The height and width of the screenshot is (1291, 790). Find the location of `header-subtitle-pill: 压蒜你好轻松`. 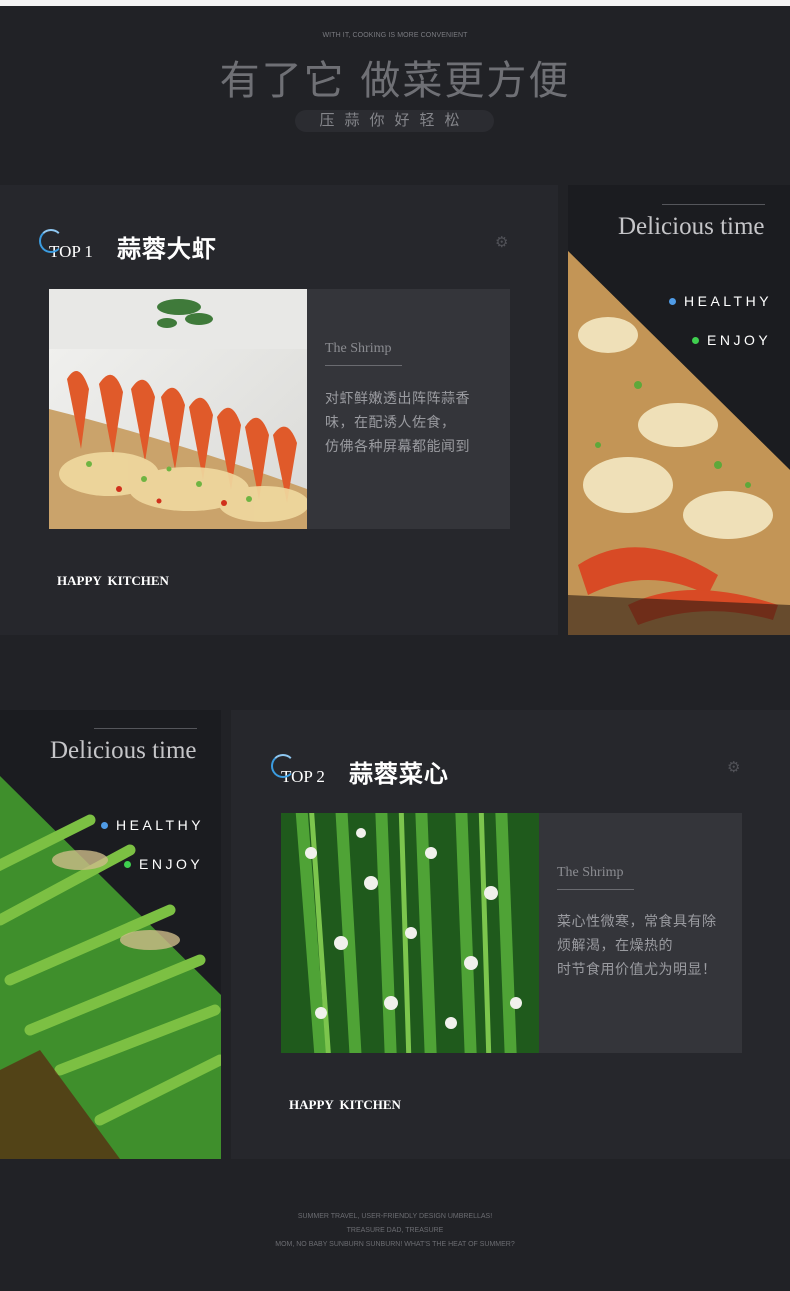

header-subtitle-pill: 压蒜你好轻松 is located at coordinates (394, 121).